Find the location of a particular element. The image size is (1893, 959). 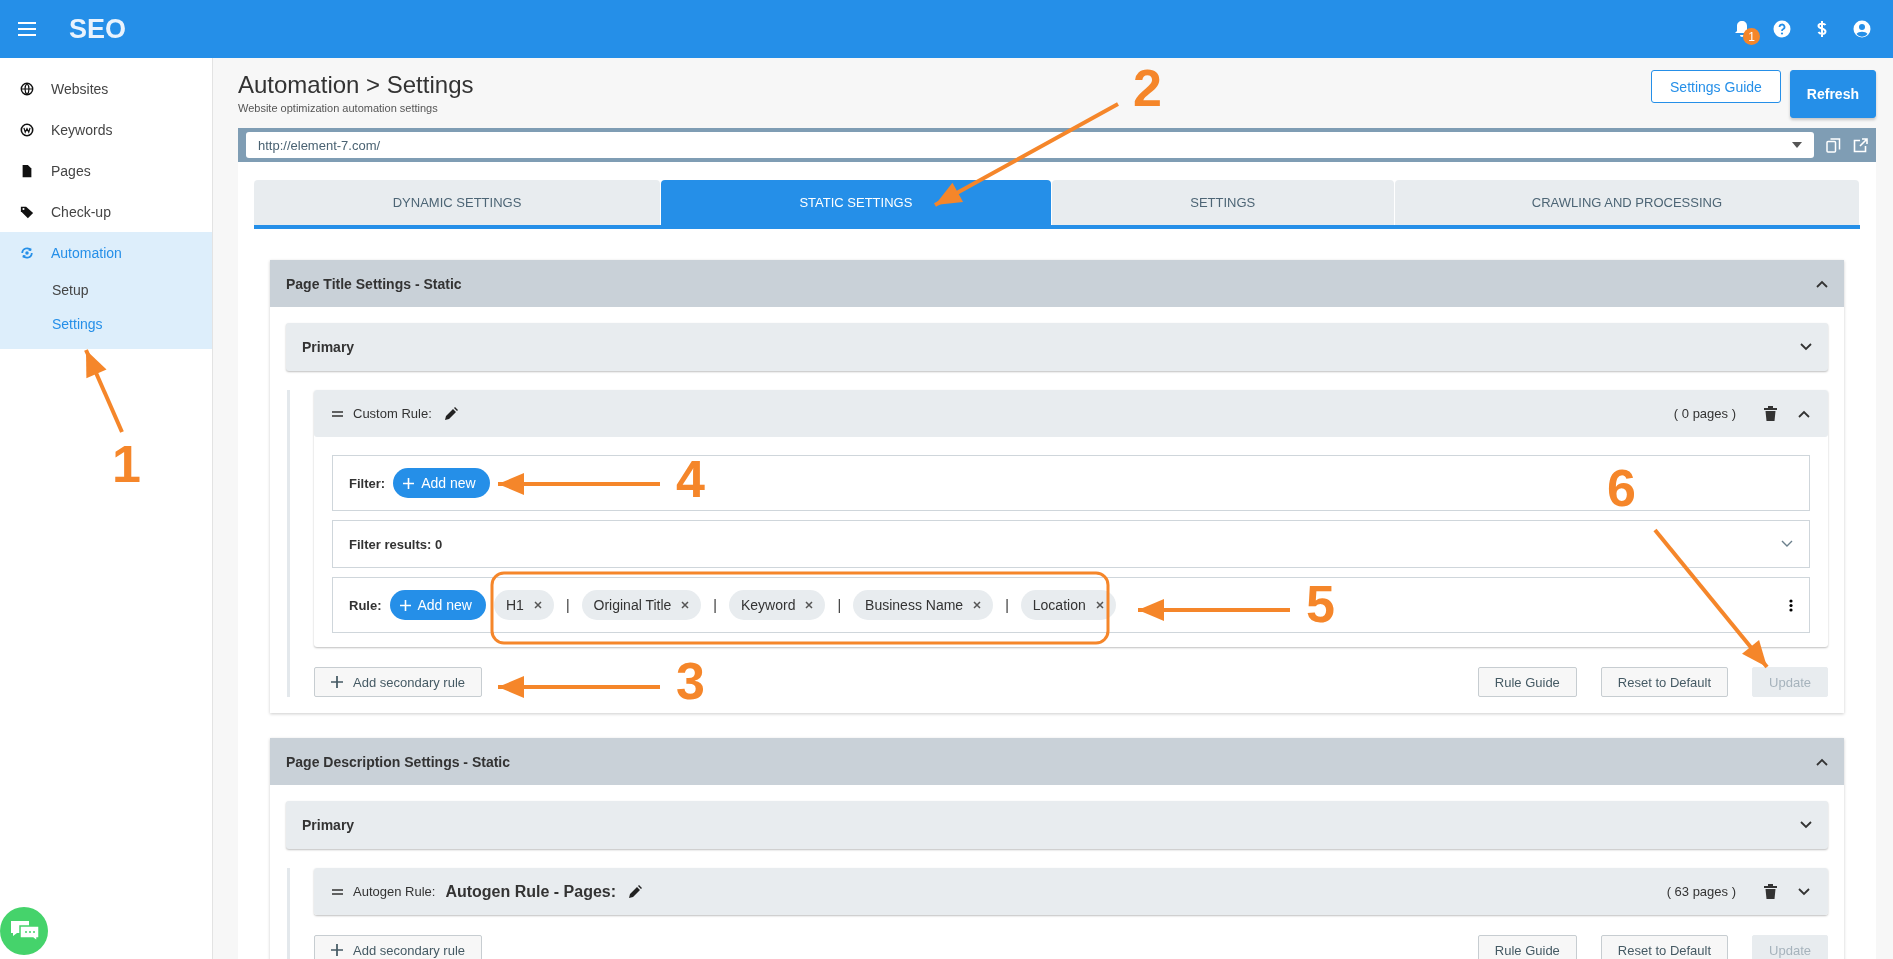

rule-label: Rule: is located at coordinates (365, 605).